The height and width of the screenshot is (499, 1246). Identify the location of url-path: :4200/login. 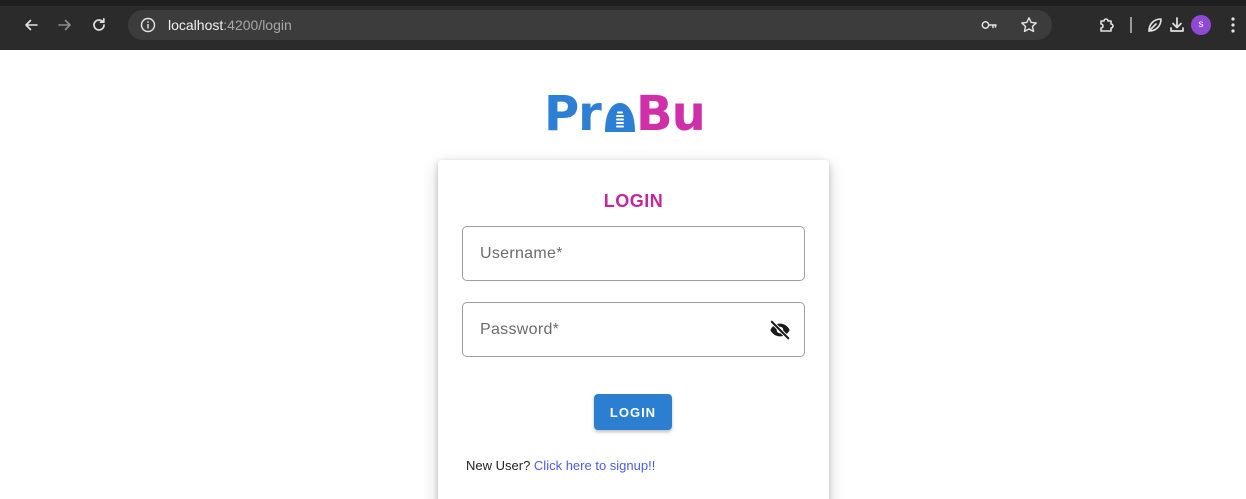
(257, 25).